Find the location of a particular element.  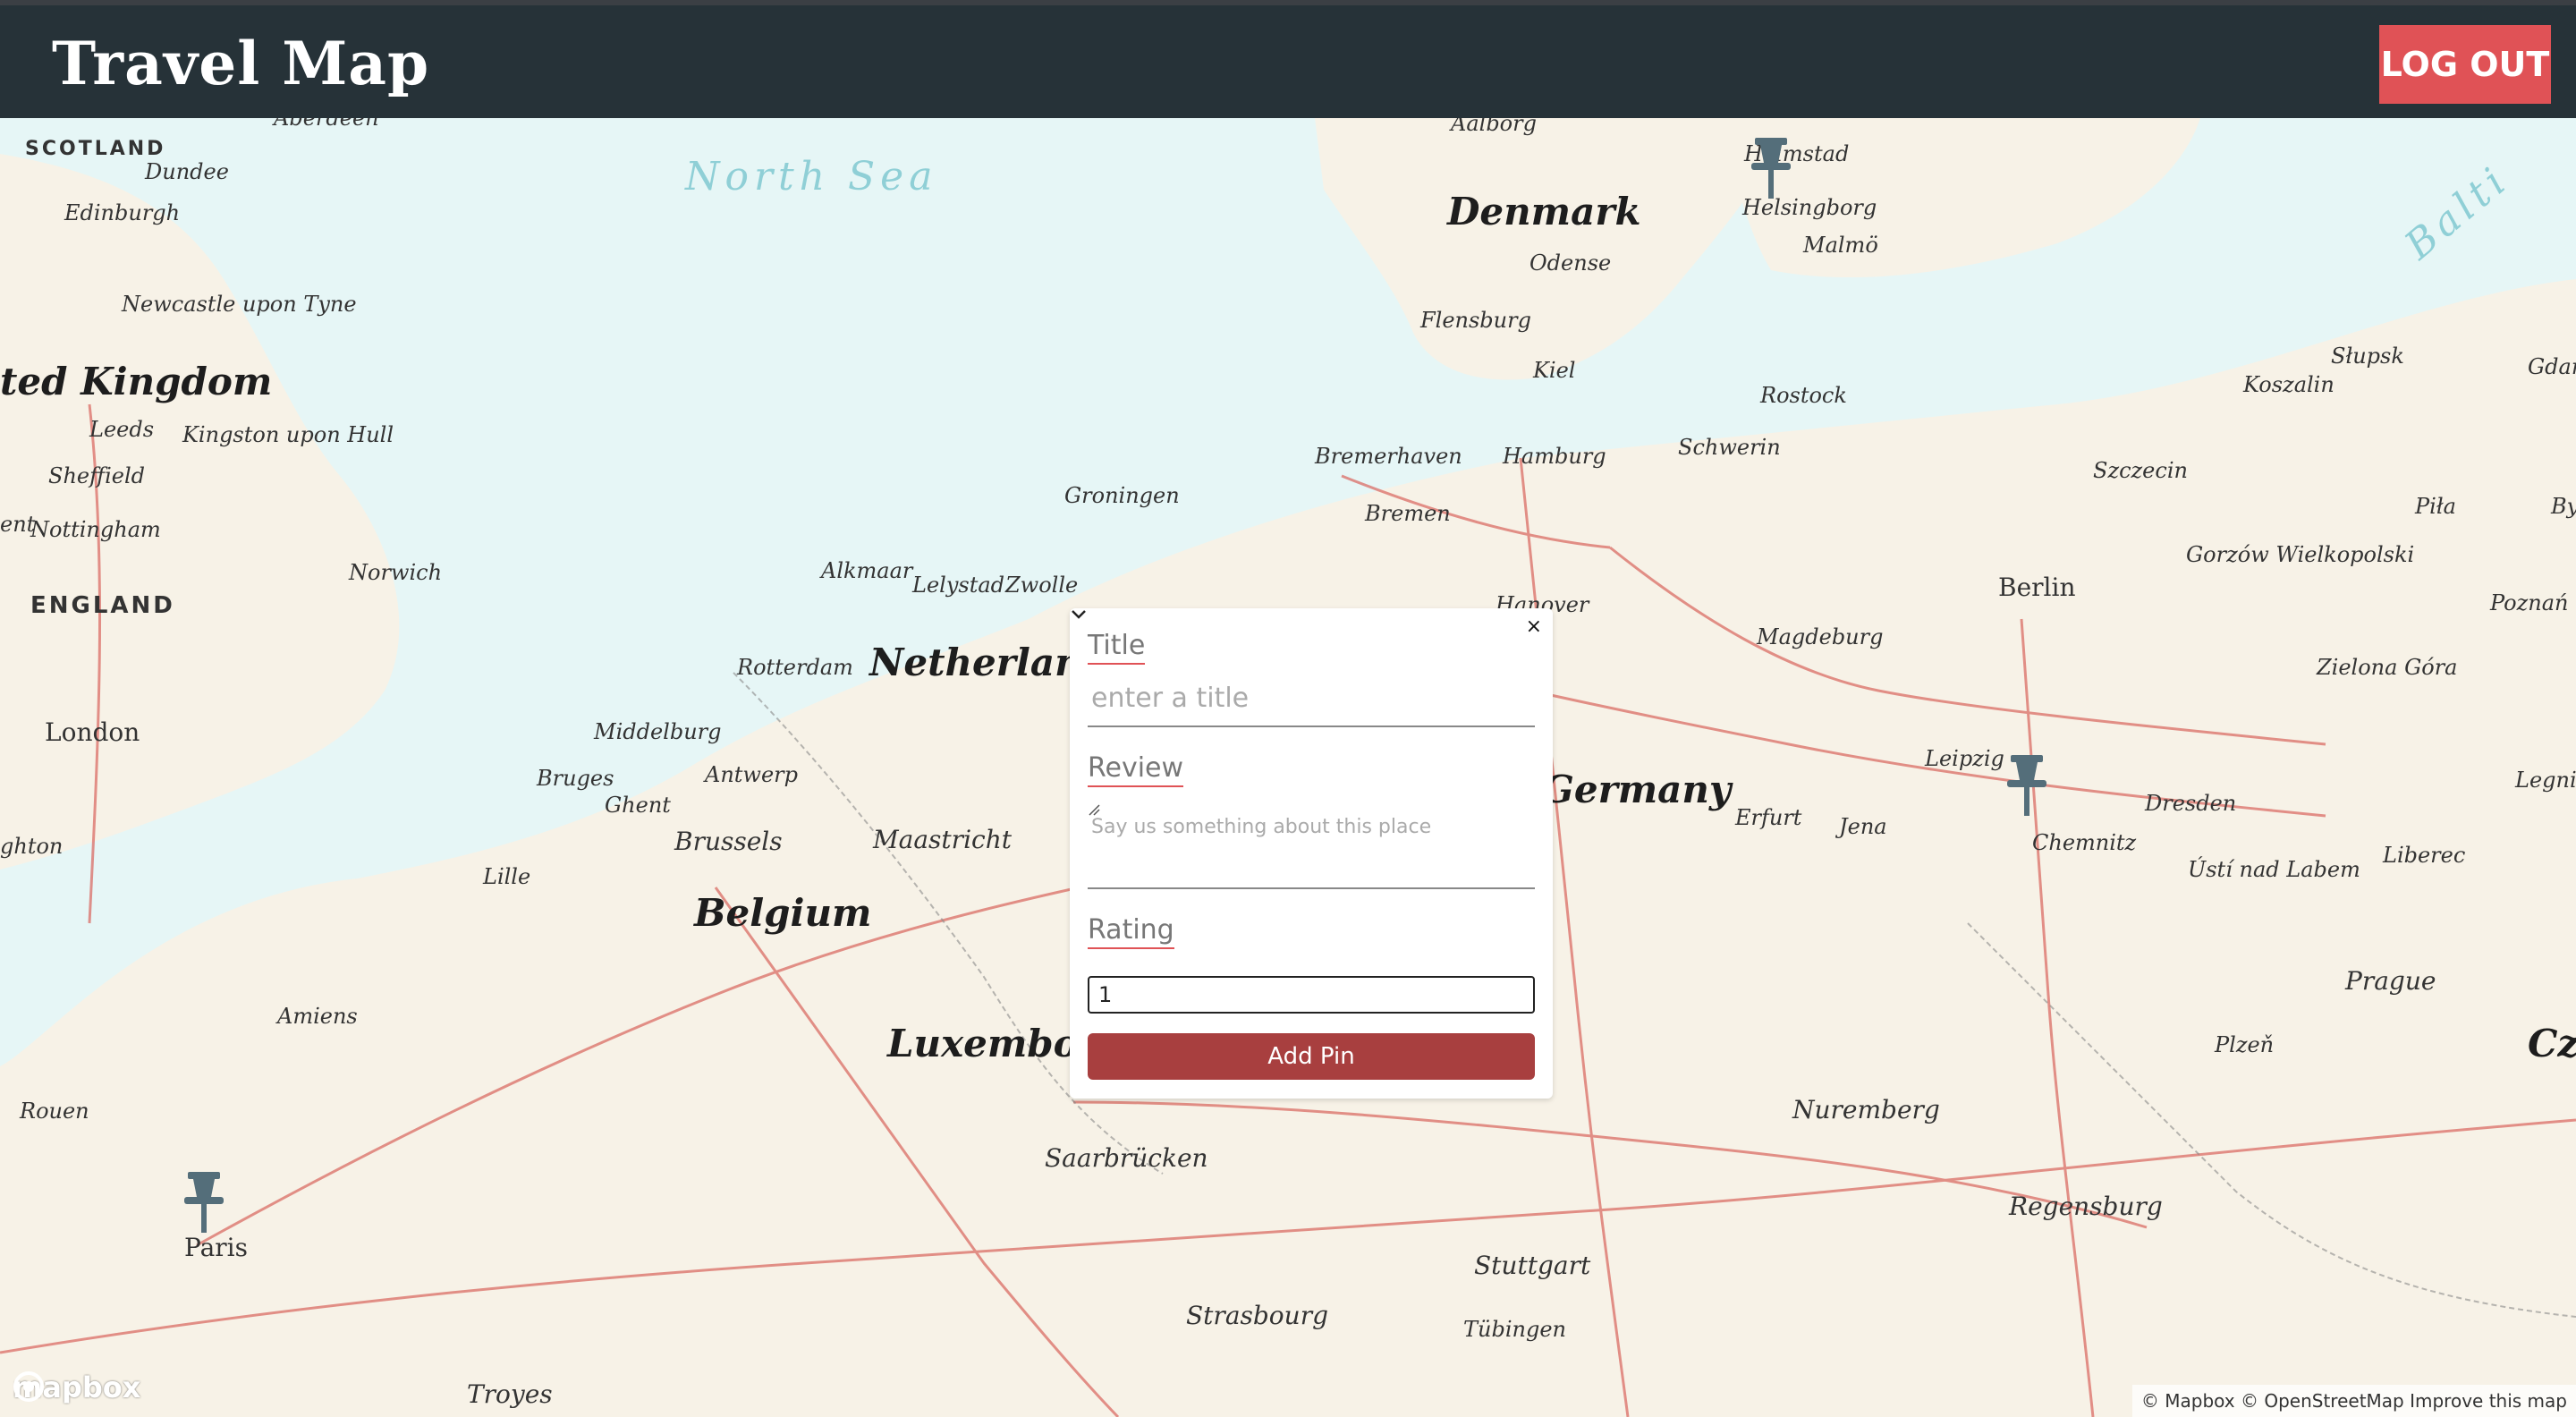

city-label: Sheffield is located at coordinates (97, 475).